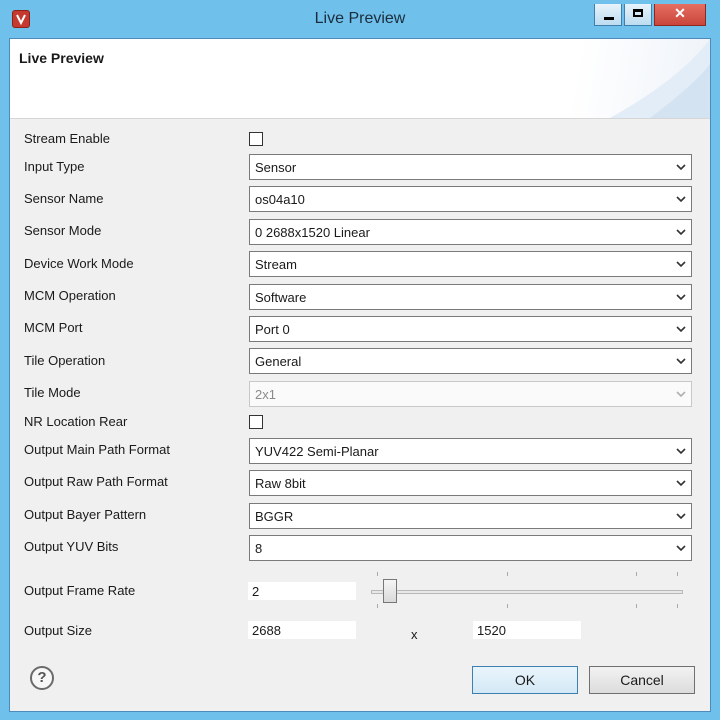 This screenshot has height=720, width=720. I want to click on output-size-label: Output Size, so click(58, 630).